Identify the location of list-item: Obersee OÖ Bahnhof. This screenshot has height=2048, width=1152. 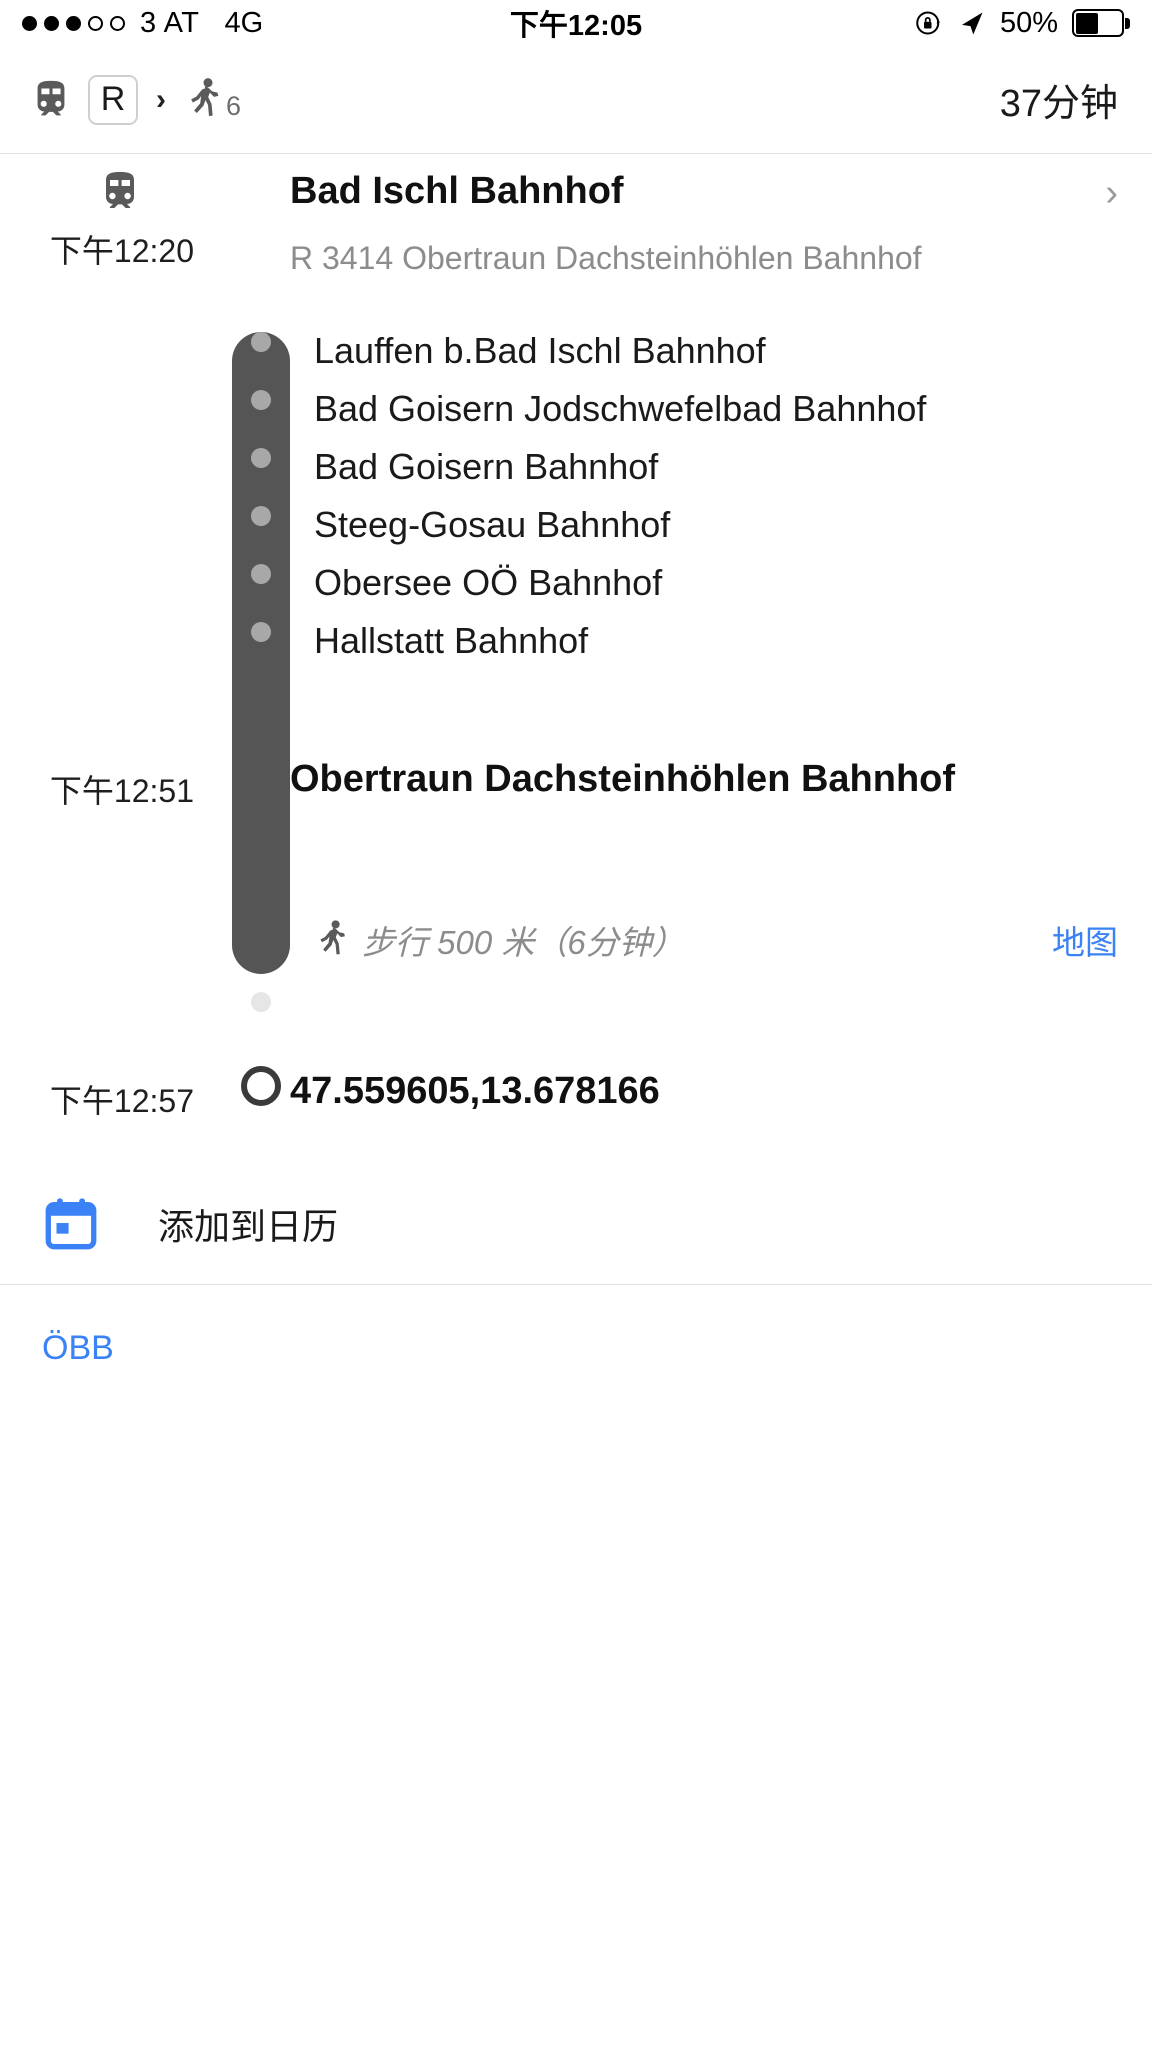
(576, 593).